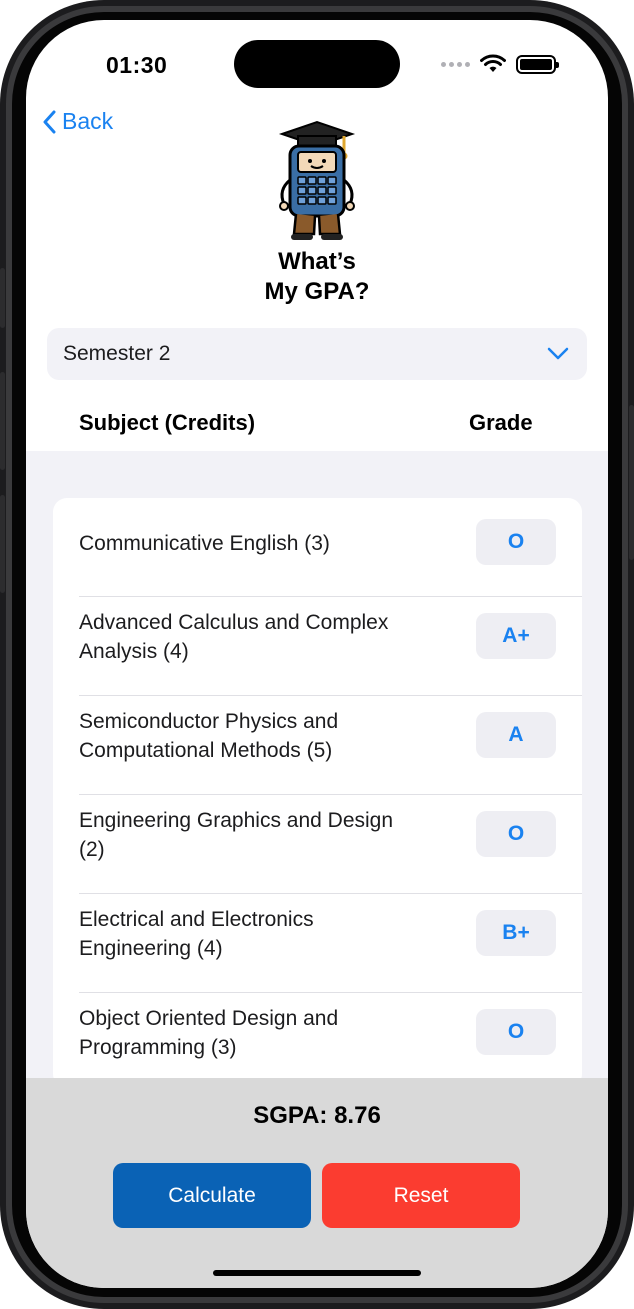  Describe the element at coordinates (317, 291) in the screenshot. I see `app-title-line-2: My GPA?` at that location.